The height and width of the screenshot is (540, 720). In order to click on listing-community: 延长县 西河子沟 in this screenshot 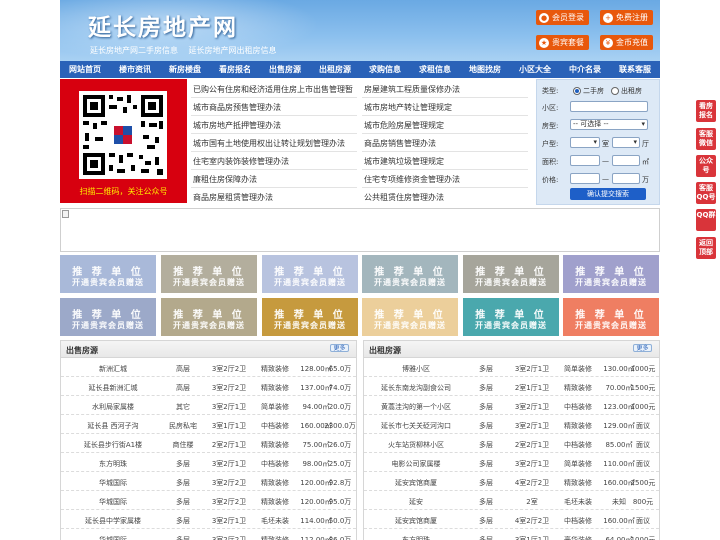, I will do `click(113, 426)`.